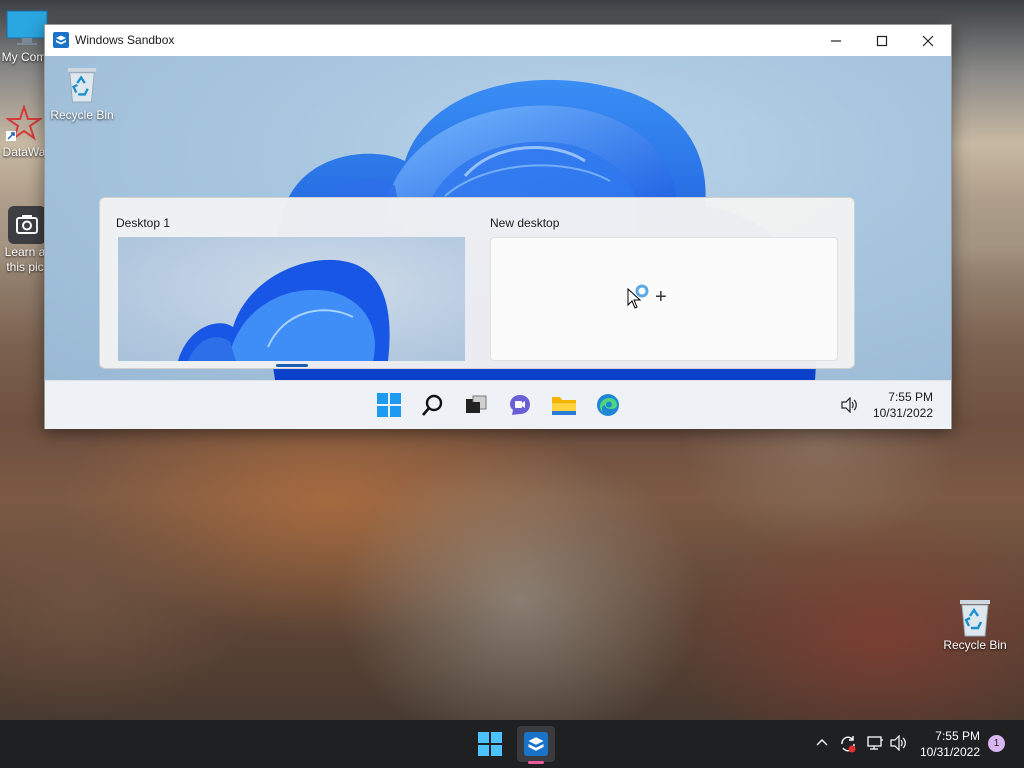  Describe the element at coordinates (975, 645) in the screenshot. I see `desktop-icon-label: Recycle Bin` at that location.